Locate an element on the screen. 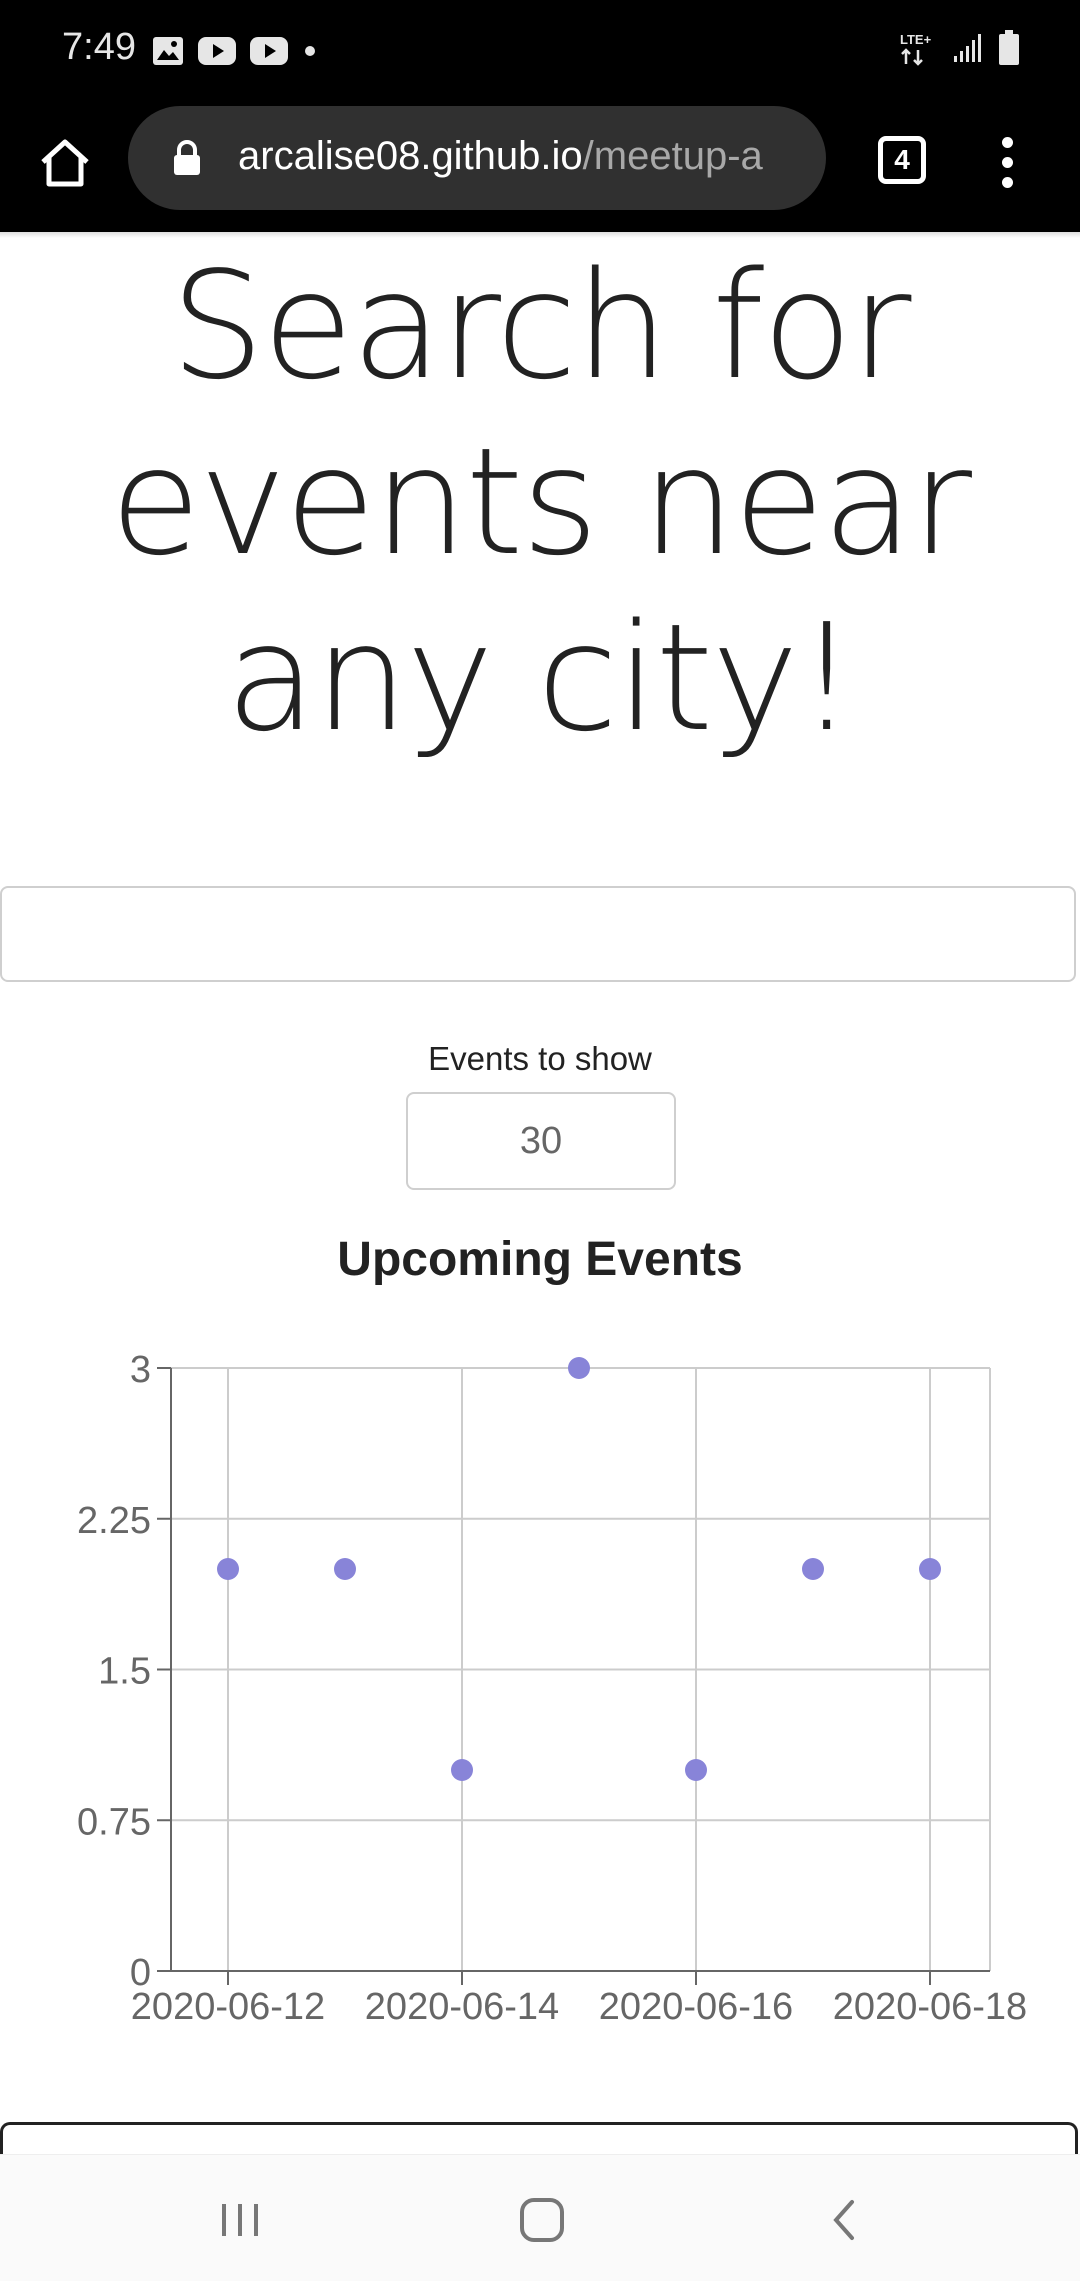  home-button is located at coordinates (65, 163).